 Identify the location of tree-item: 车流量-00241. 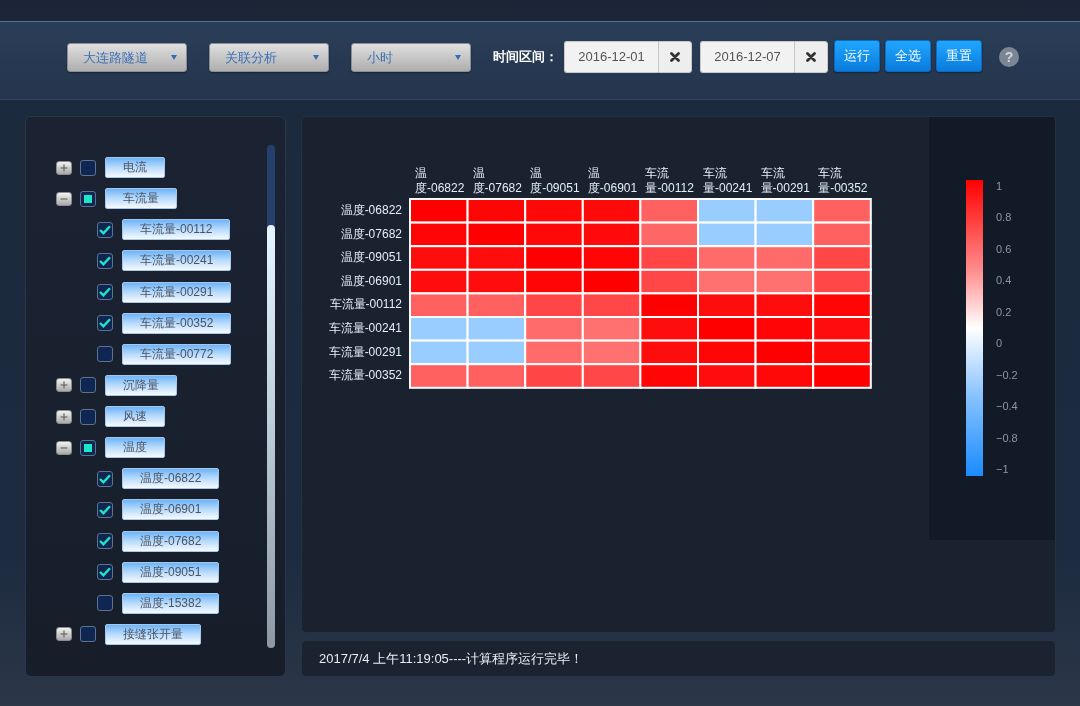
(177, 261).